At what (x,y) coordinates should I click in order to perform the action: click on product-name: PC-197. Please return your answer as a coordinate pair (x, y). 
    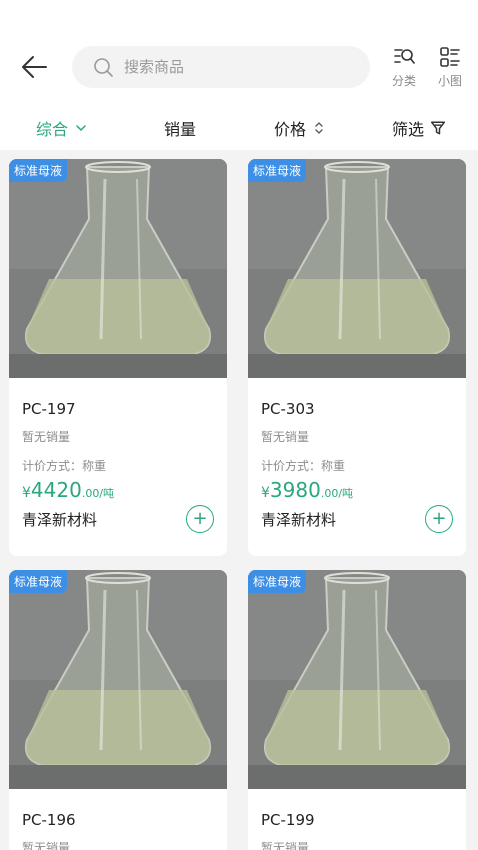
    Looking at the image, I should click on (49, 409).